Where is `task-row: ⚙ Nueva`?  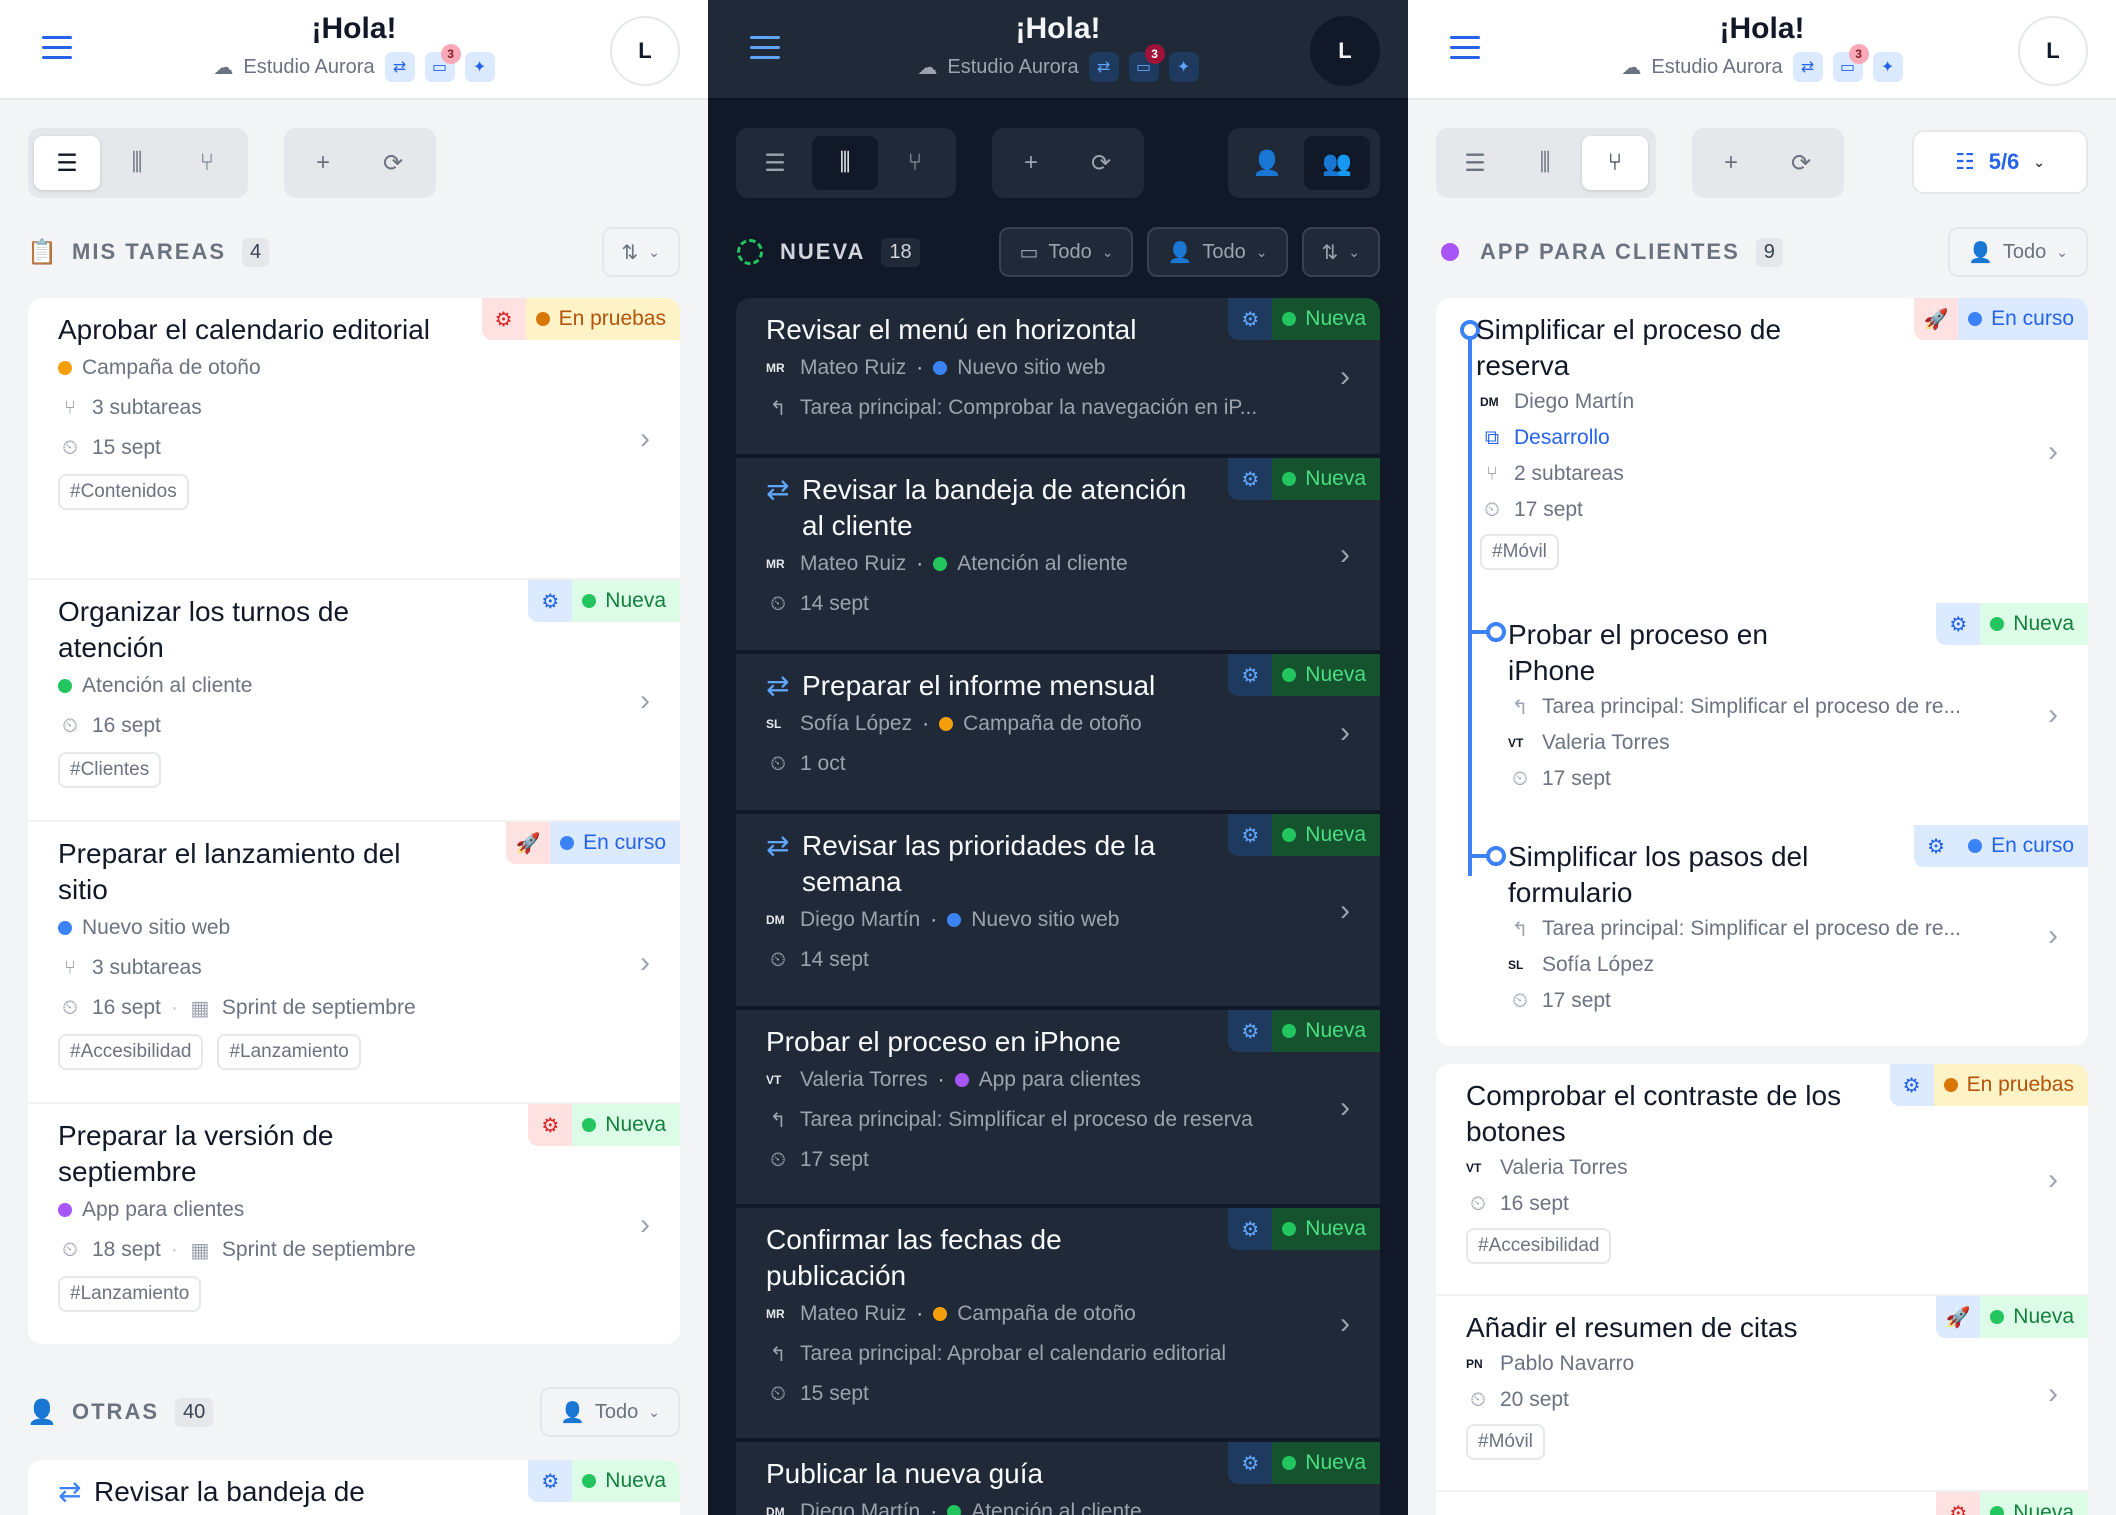 task-row: ⚙ Nueva is located at coordinates (1762, 1503).